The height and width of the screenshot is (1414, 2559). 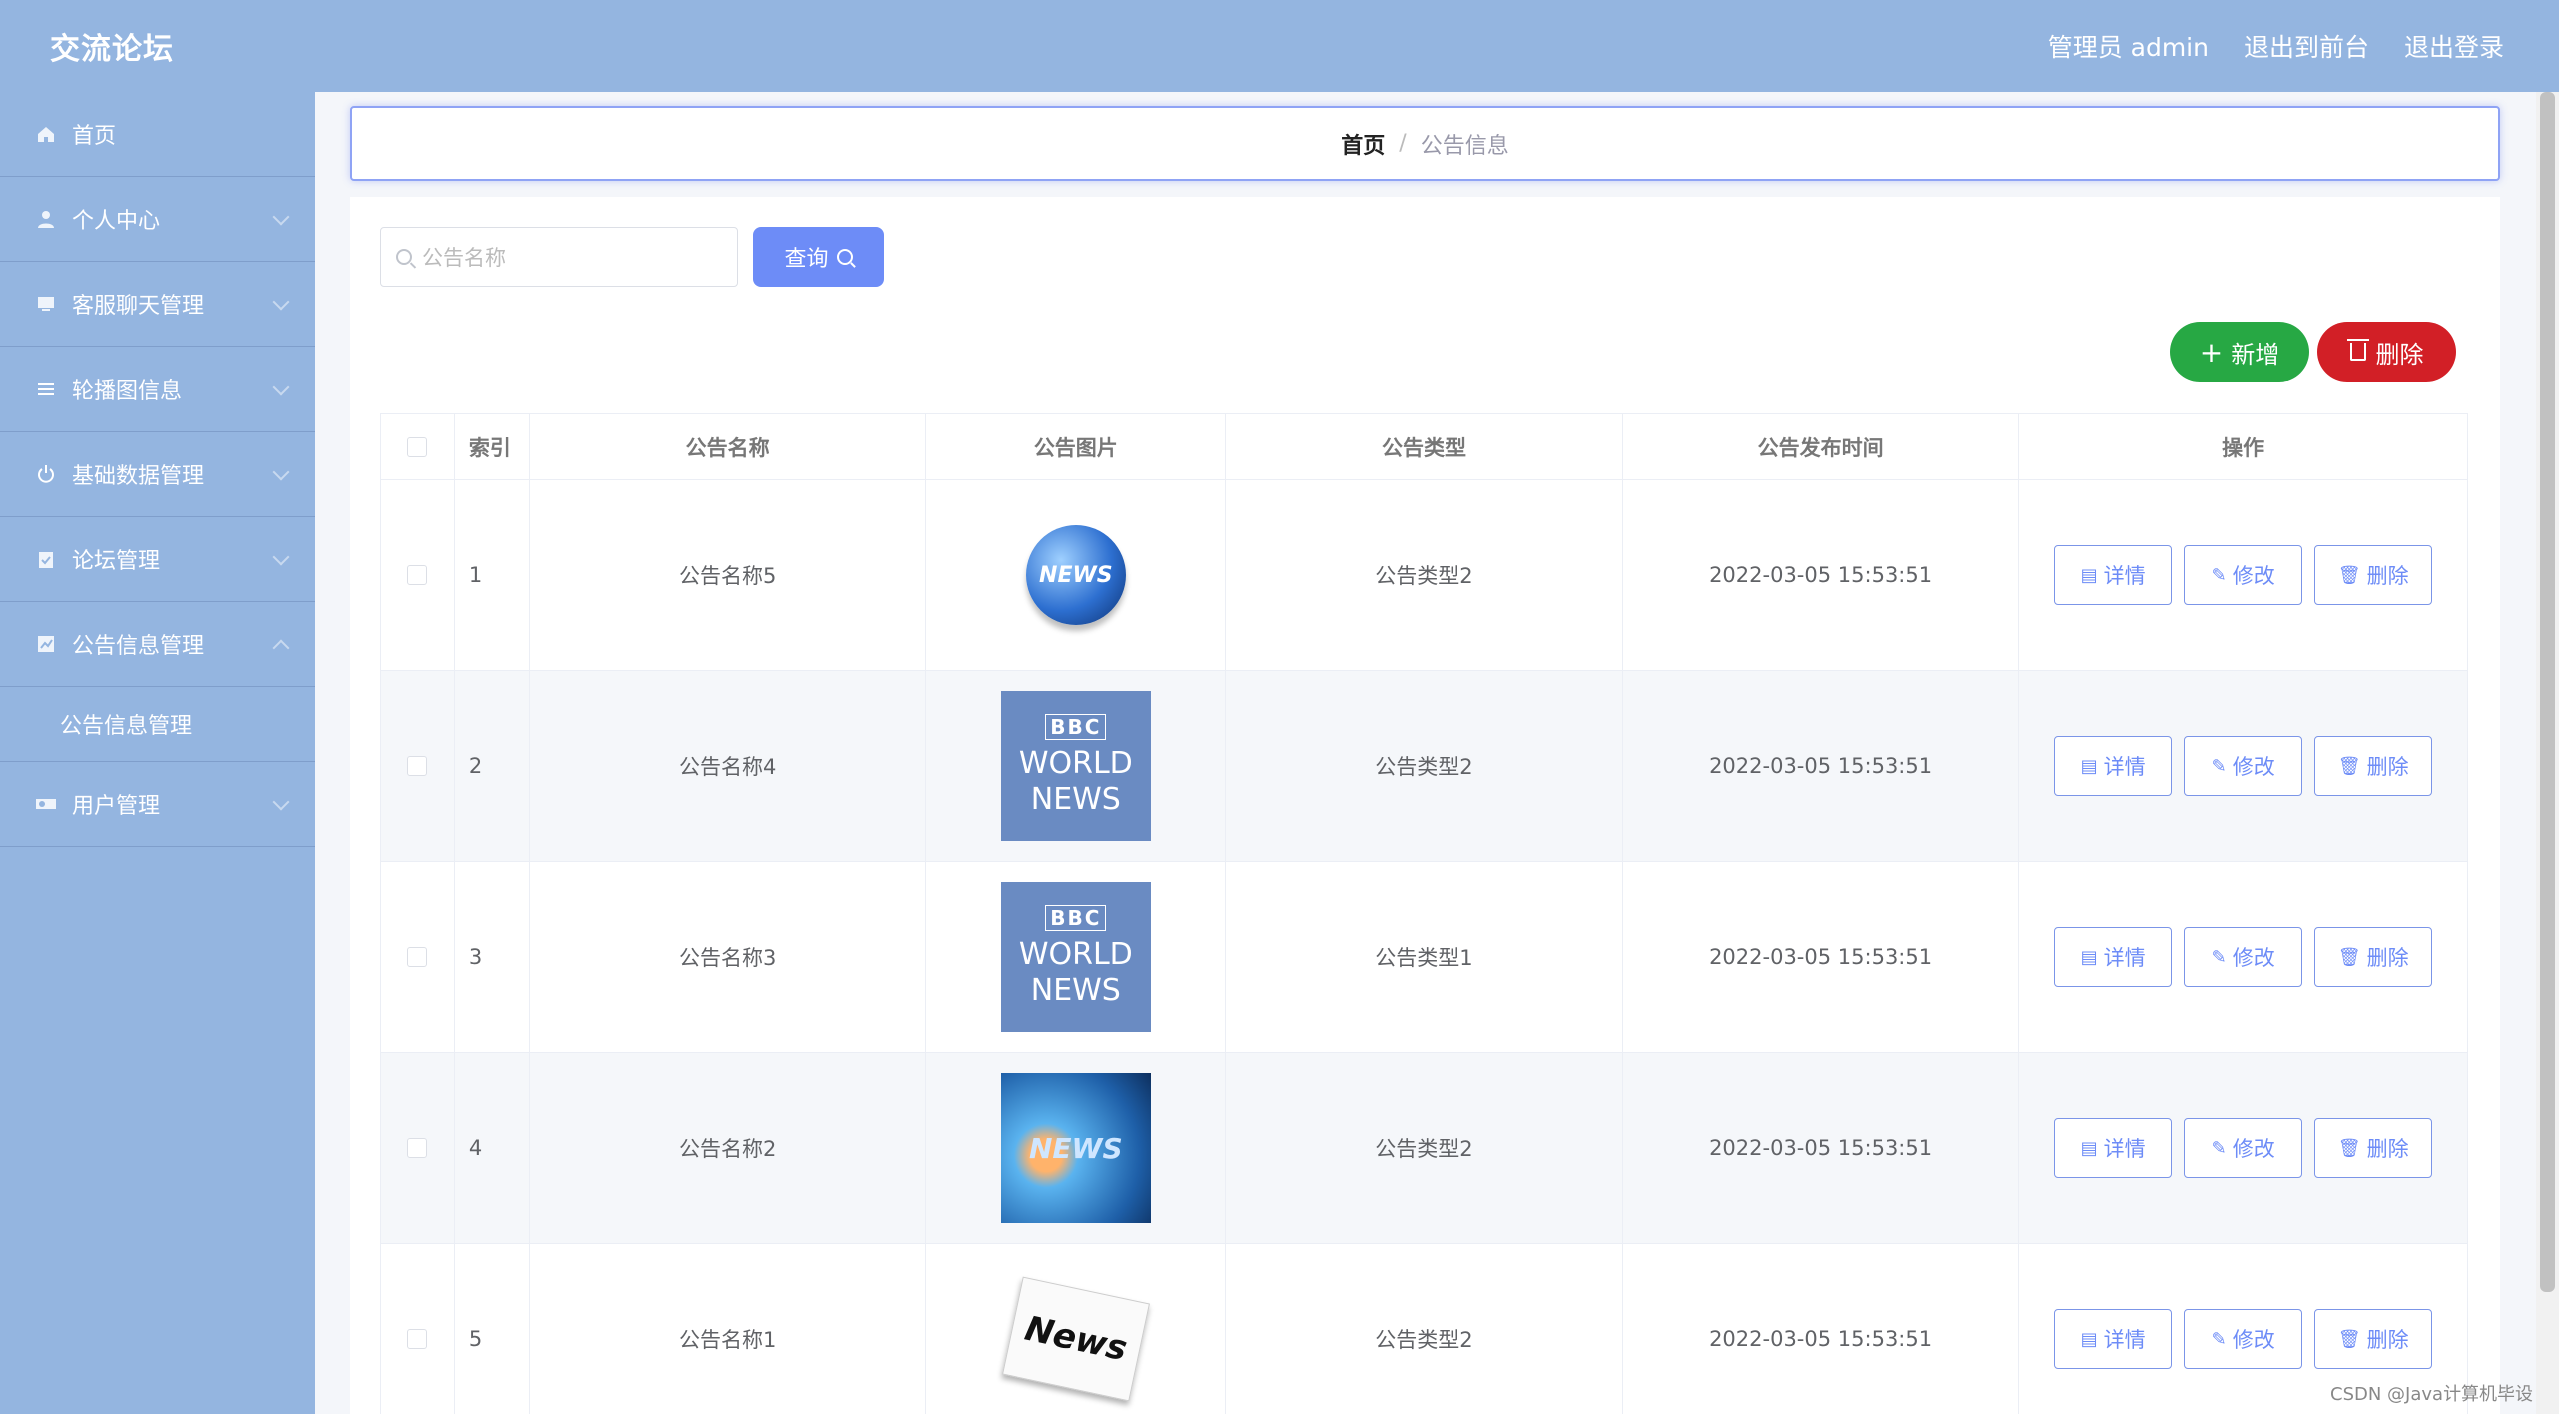 What do you see at coordinates (1363, 144) in the screenshot?
I see `breadcrumb-home: 首页` at bounding box center [1363, 144].